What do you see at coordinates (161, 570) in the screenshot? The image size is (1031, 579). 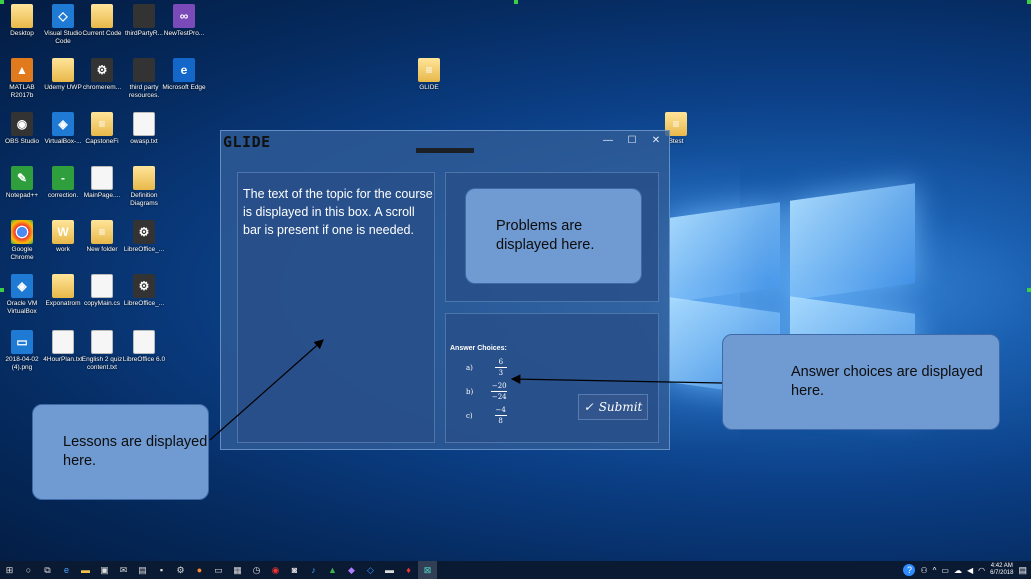 I see `app-icon: ▪` at bounding box center [161, 570].